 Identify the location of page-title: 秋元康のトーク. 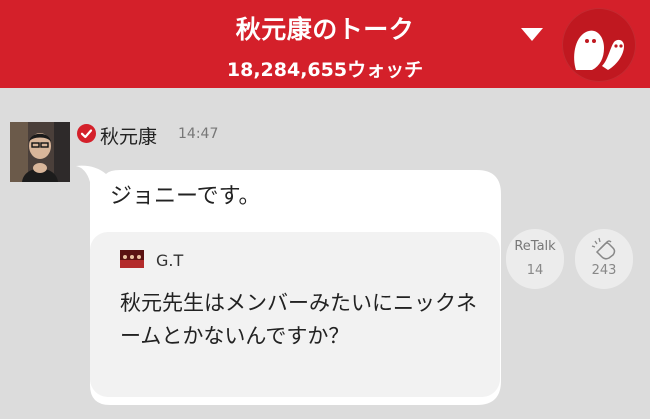
(325, 29).